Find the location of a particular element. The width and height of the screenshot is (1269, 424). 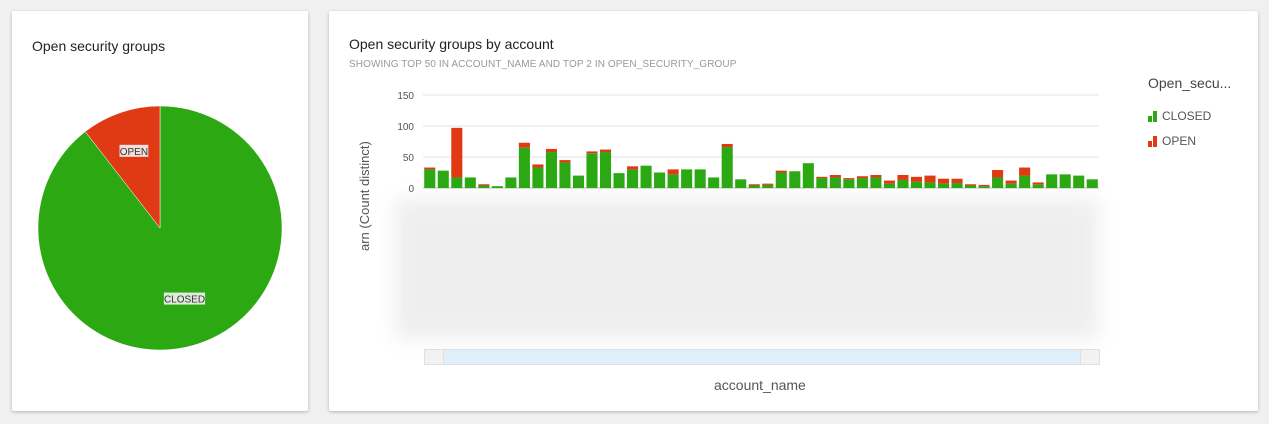

pie-chart: CLOSED OPEN is located at coordinates (160, 228).